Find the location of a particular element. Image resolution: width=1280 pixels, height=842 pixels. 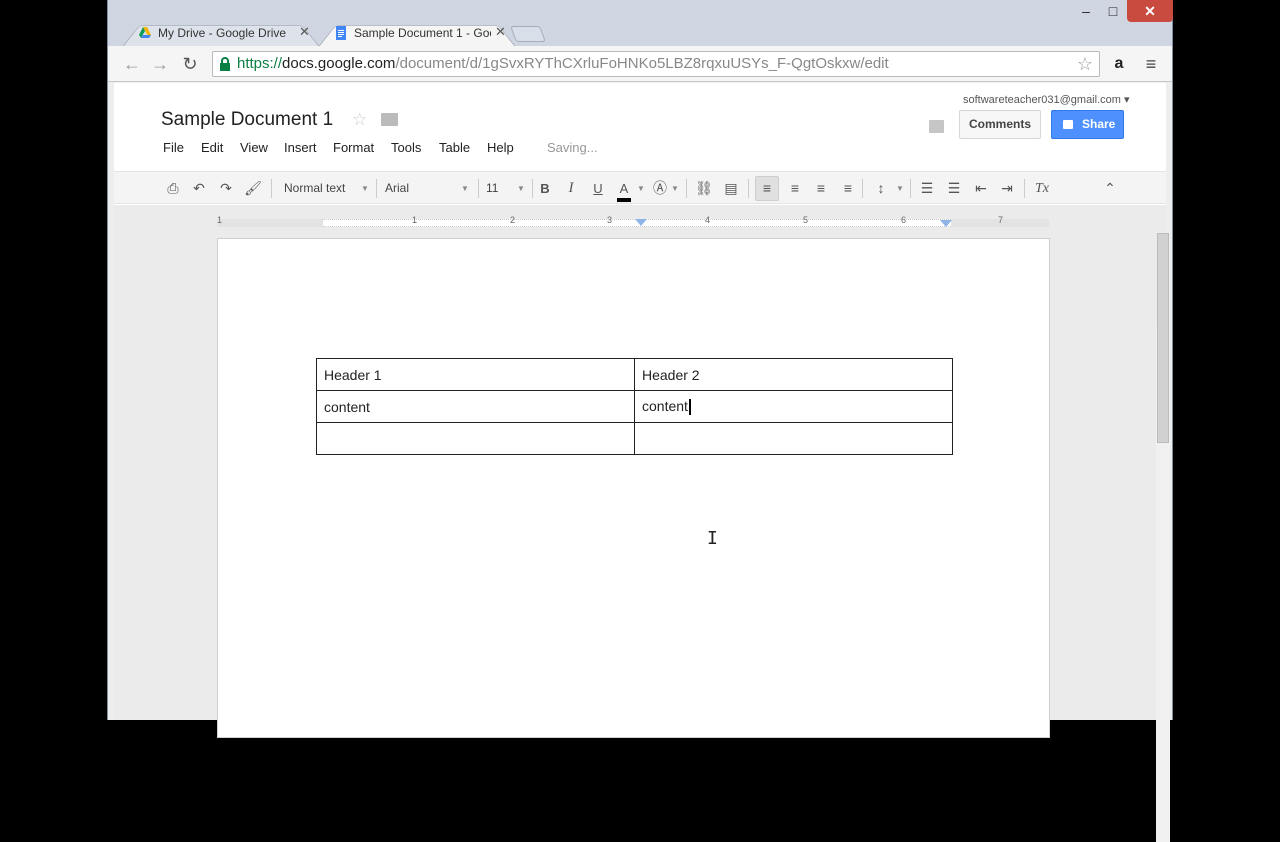

table-row: content content is located at coordinates (634, 406).